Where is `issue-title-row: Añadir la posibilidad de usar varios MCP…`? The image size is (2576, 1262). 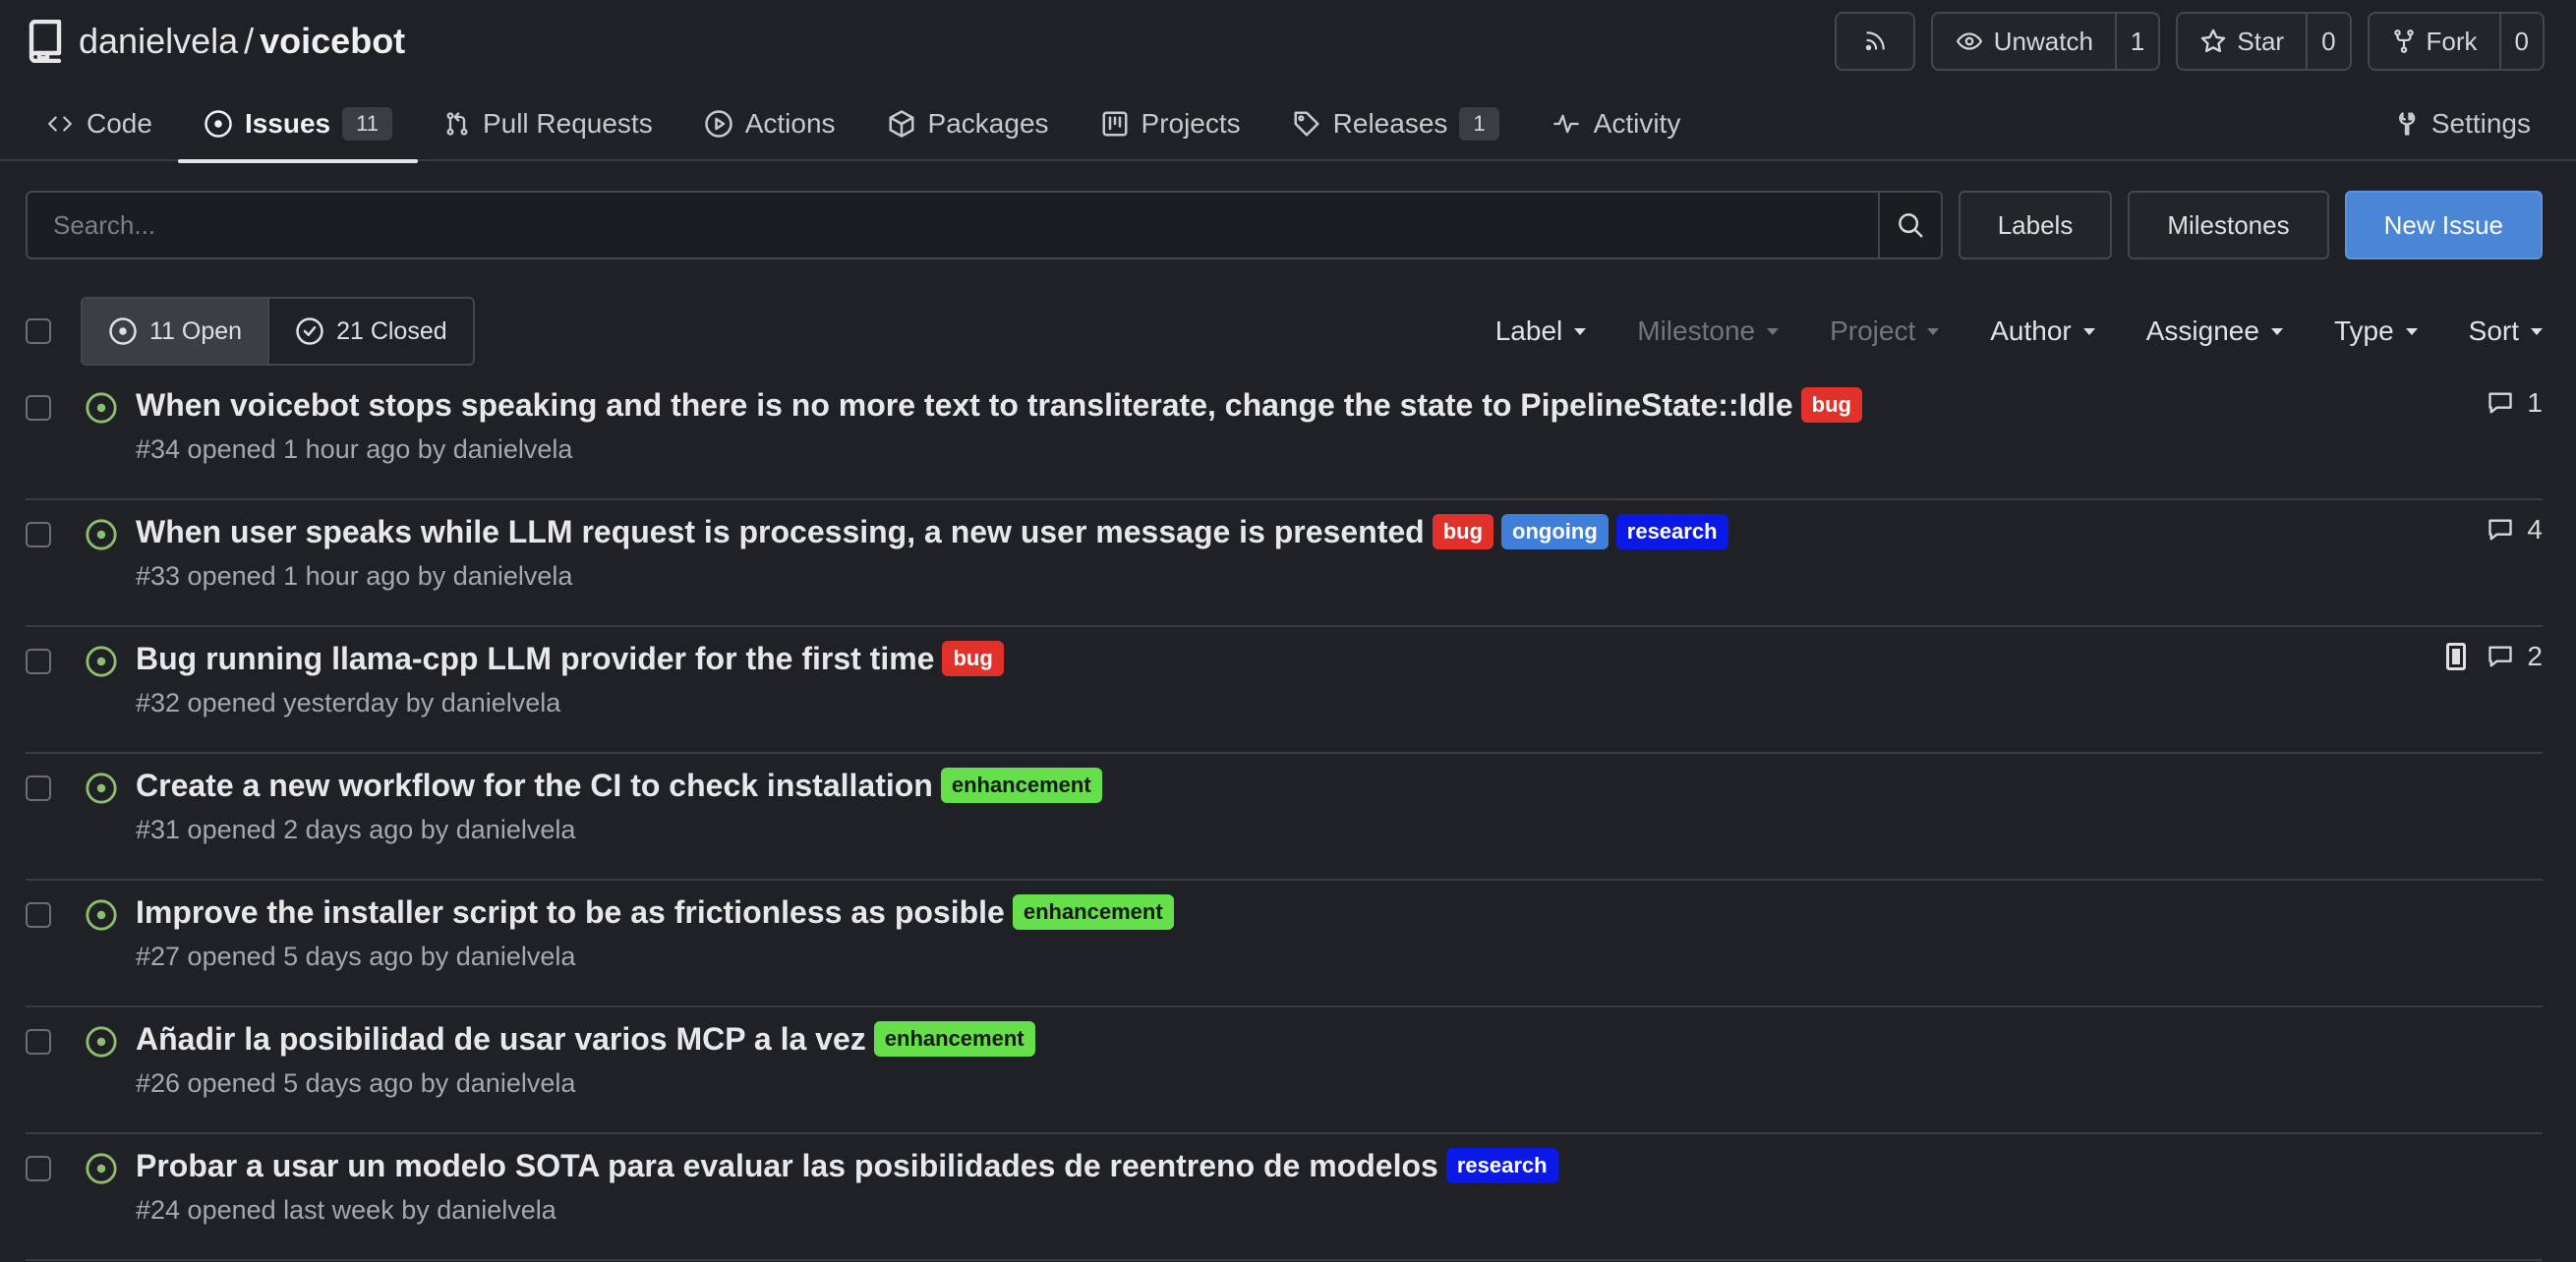
issue-title-row: Añadir la posibilidad de usar varios MCP… is located at coordinates (585, 1039).